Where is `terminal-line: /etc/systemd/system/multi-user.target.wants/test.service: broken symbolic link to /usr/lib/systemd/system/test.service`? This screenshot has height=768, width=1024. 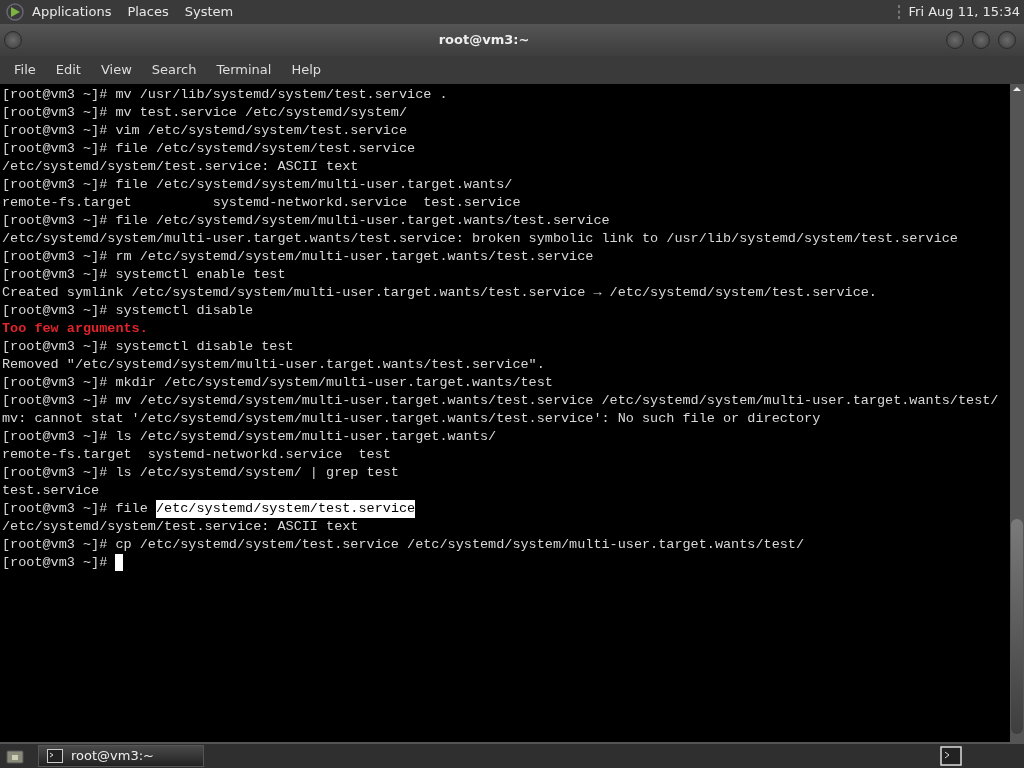 terminal-line: /etc/systemd/system/multi-user.target.wants/test.service: broken symbolic link to /usr/lib/systemd/system/test.service is located at coordinates (480, 239).